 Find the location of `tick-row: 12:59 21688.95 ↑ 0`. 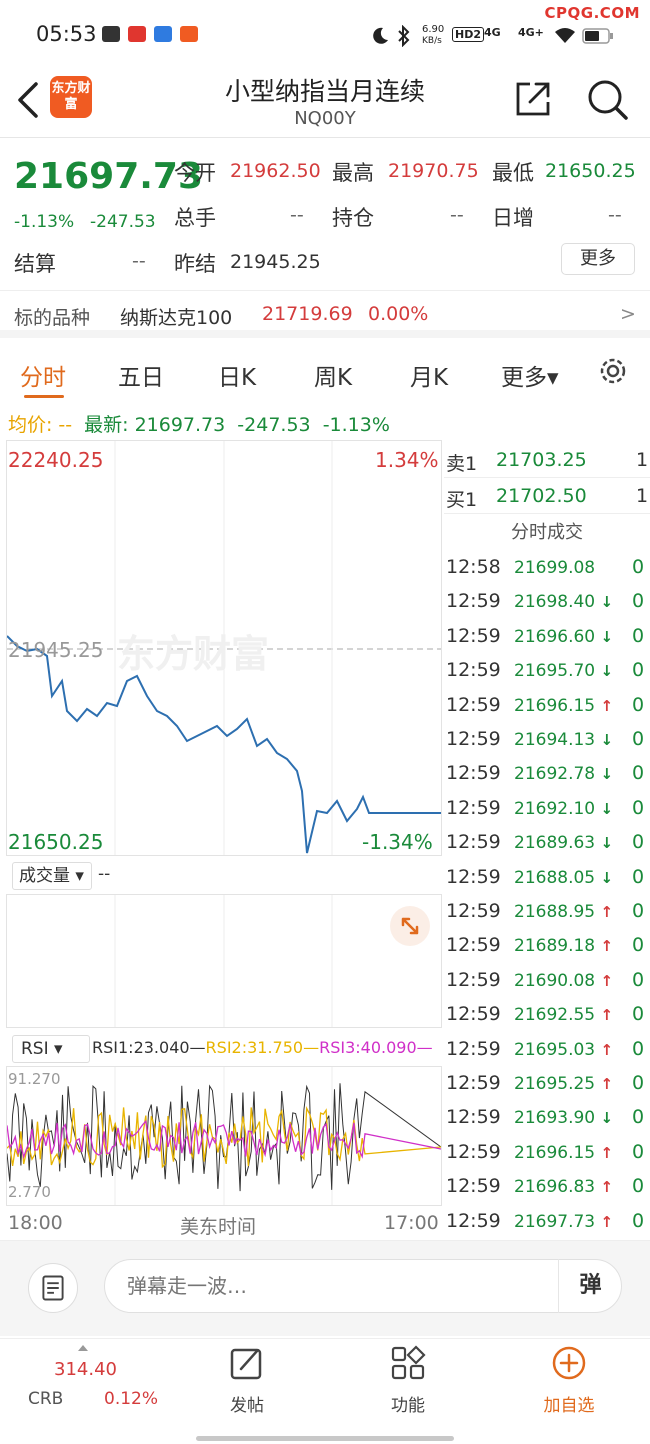

tick-row: 12:59 21688.95 ↑ 0 is located at coordinates (547, 913).